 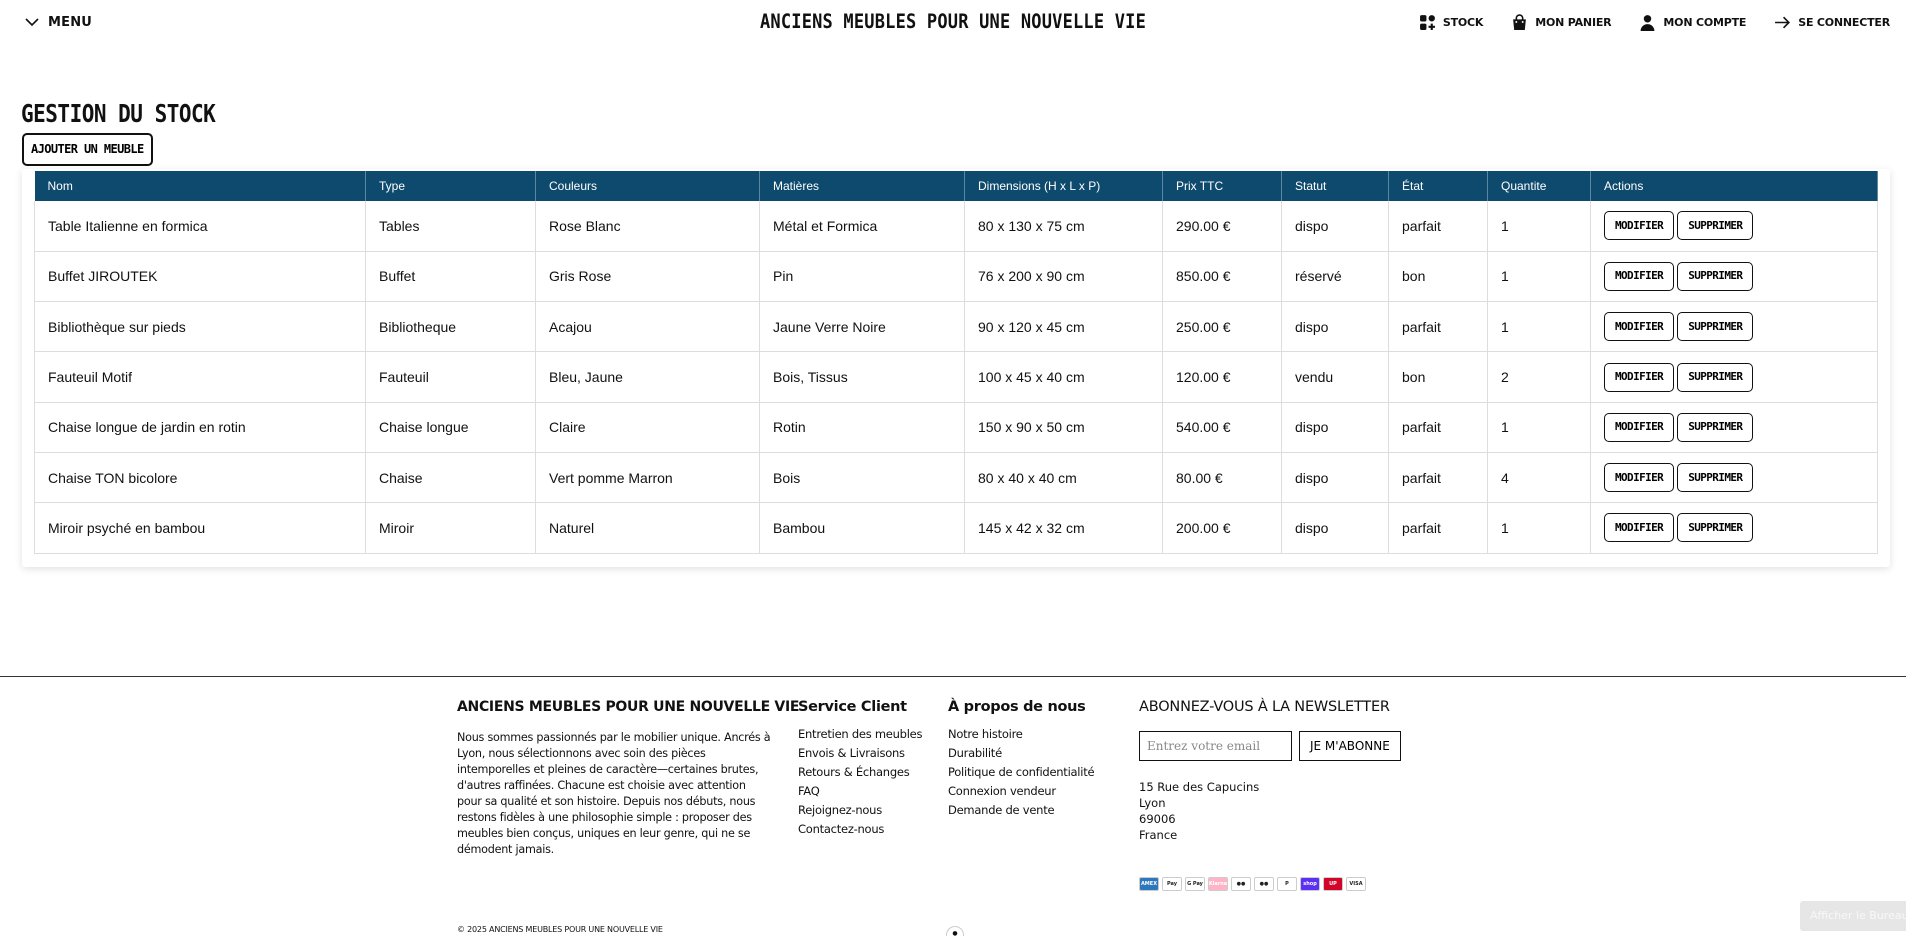 I want to click on column-header: Nom, so click(x=200, y=186).